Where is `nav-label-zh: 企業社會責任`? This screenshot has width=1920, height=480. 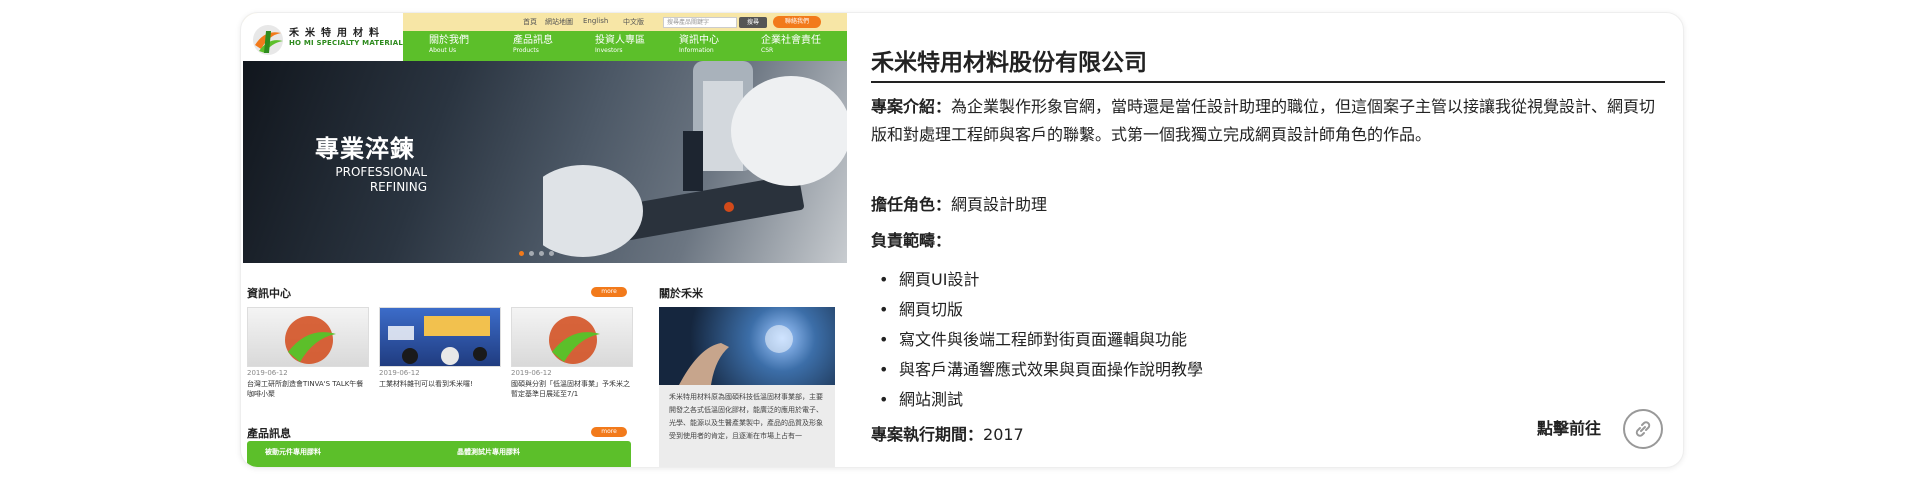 nav-label-zh: 企業社會責任 is located at coordinates (791, 40).